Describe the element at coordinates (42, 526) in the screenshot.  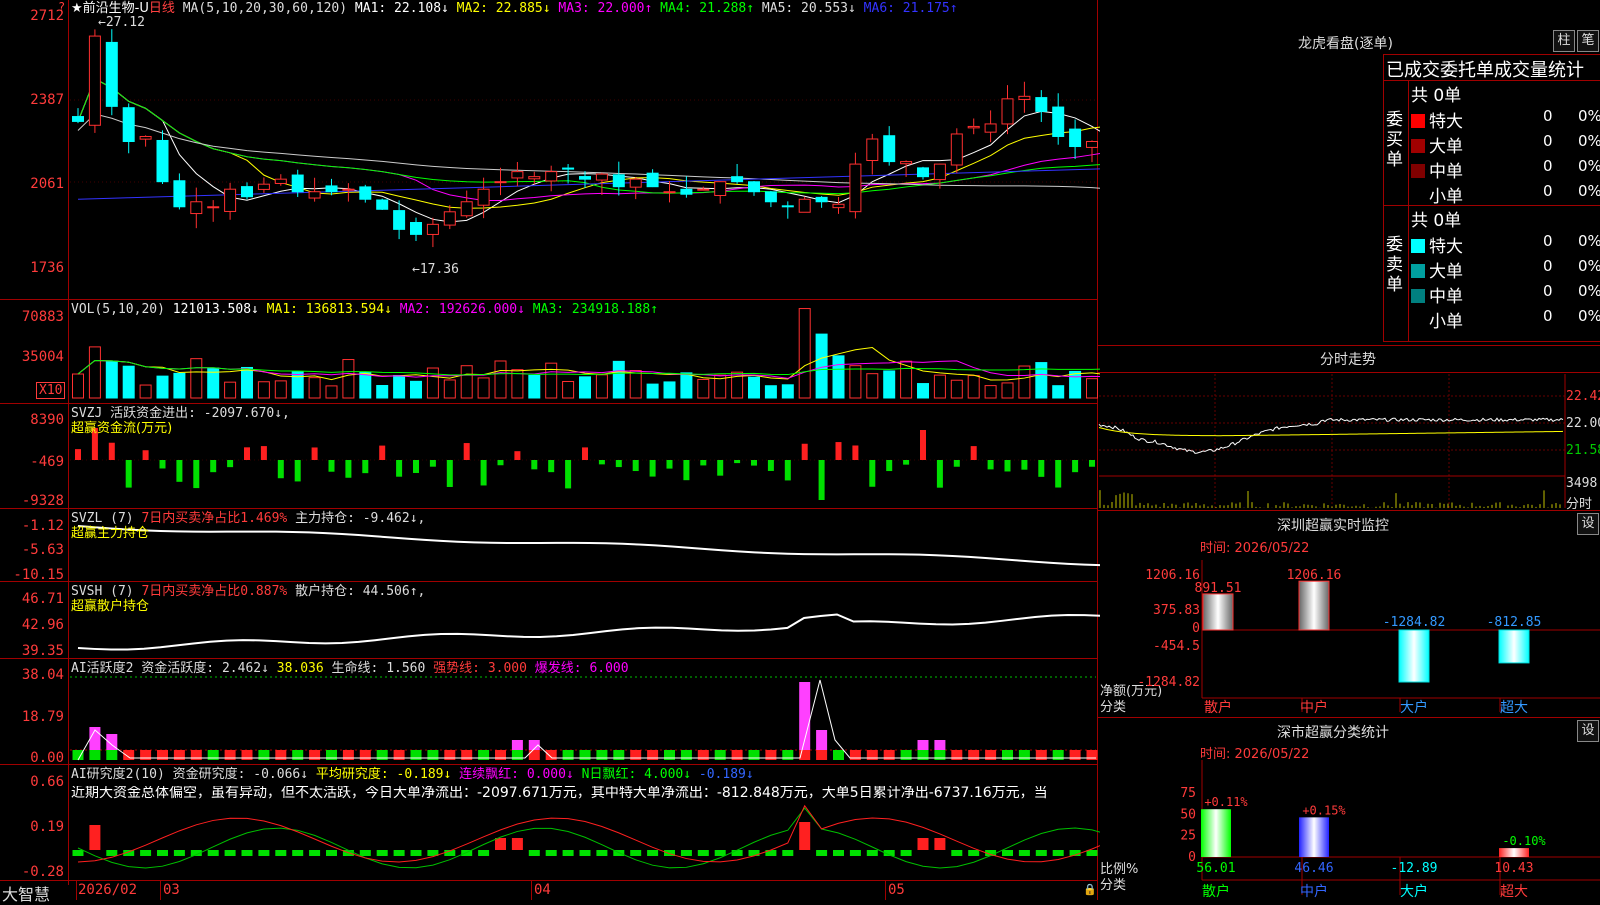
I see `svzl-ytick: -1.12` at that location.